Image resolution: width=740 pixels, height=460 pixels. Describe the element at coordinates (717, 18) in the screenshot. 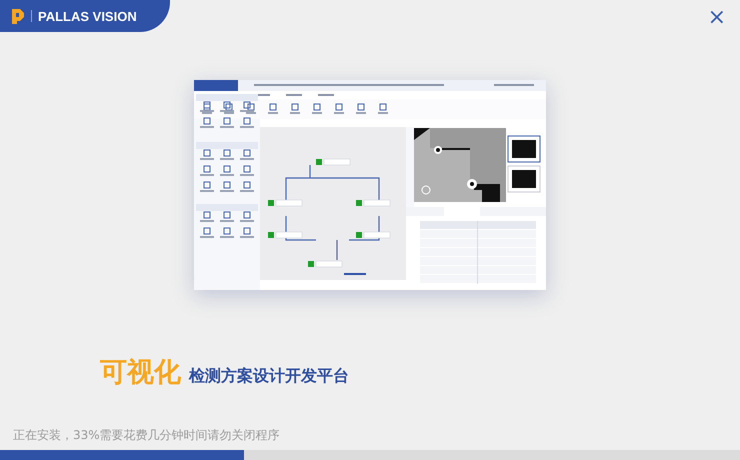

I see `close-button: ×` at that location.